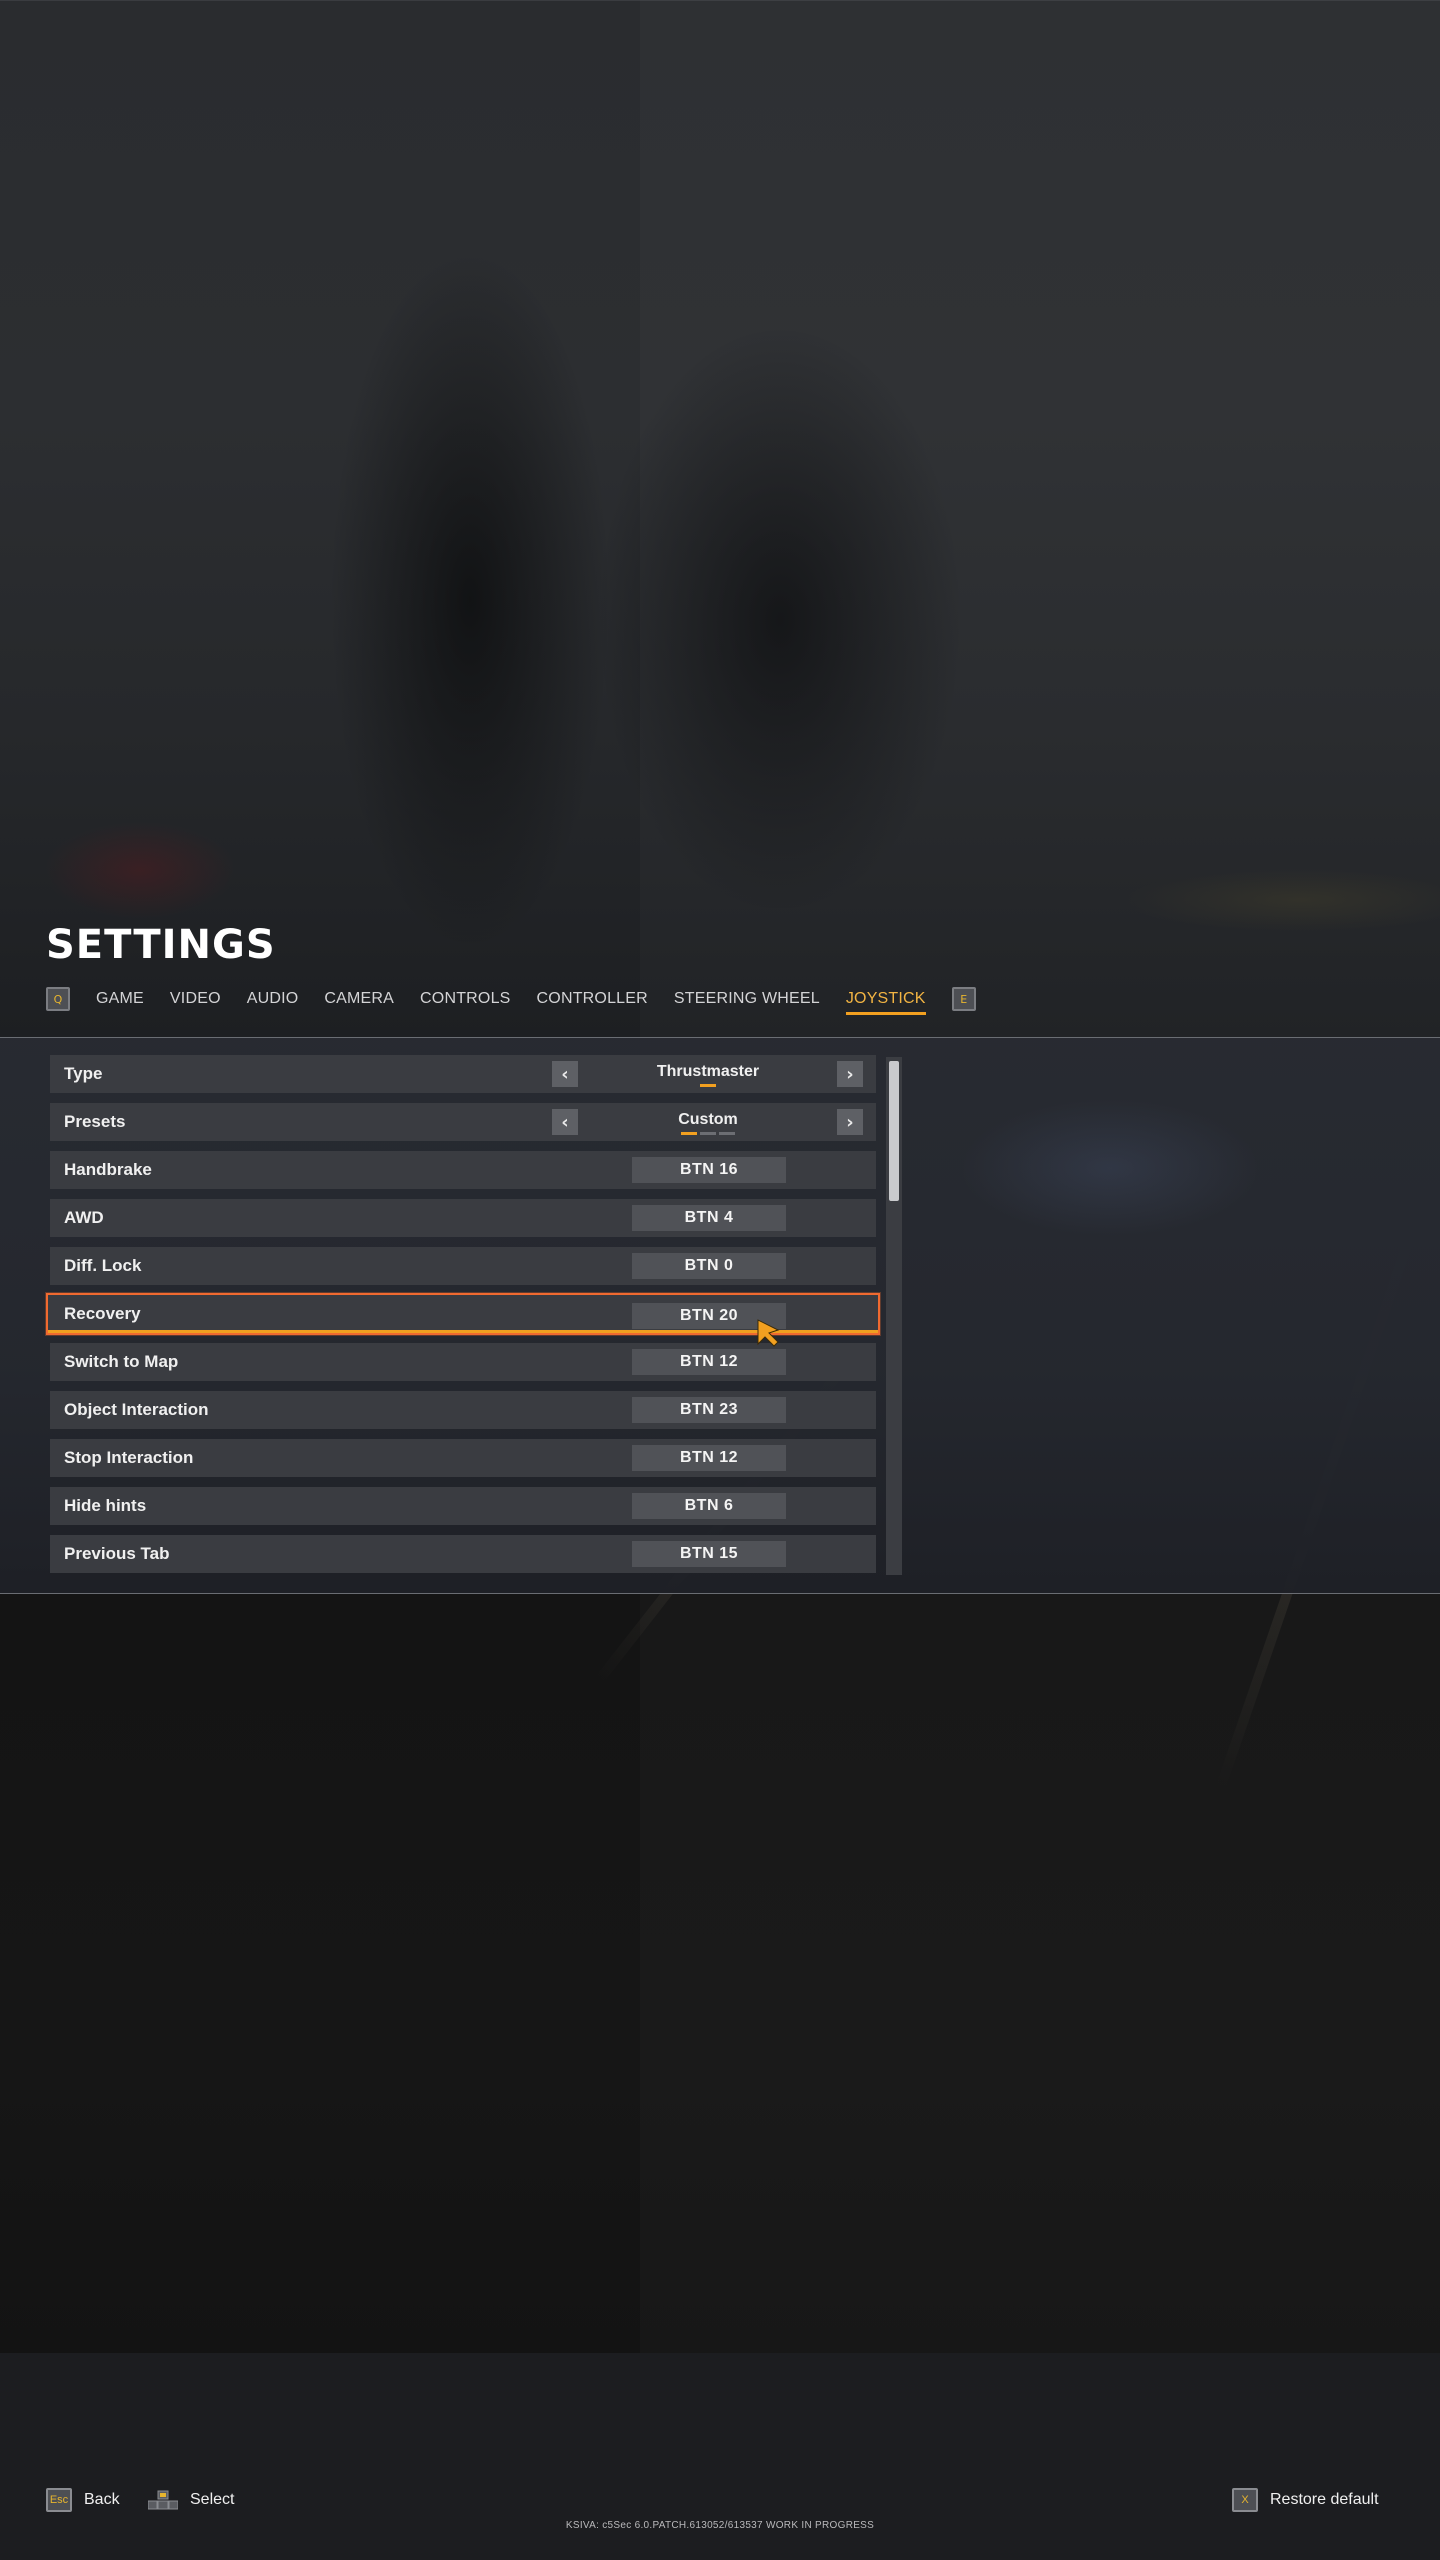 This screenshot has height=2560, width=1440. I want to click on binding-value: BTN 0, so click(709, 1266).